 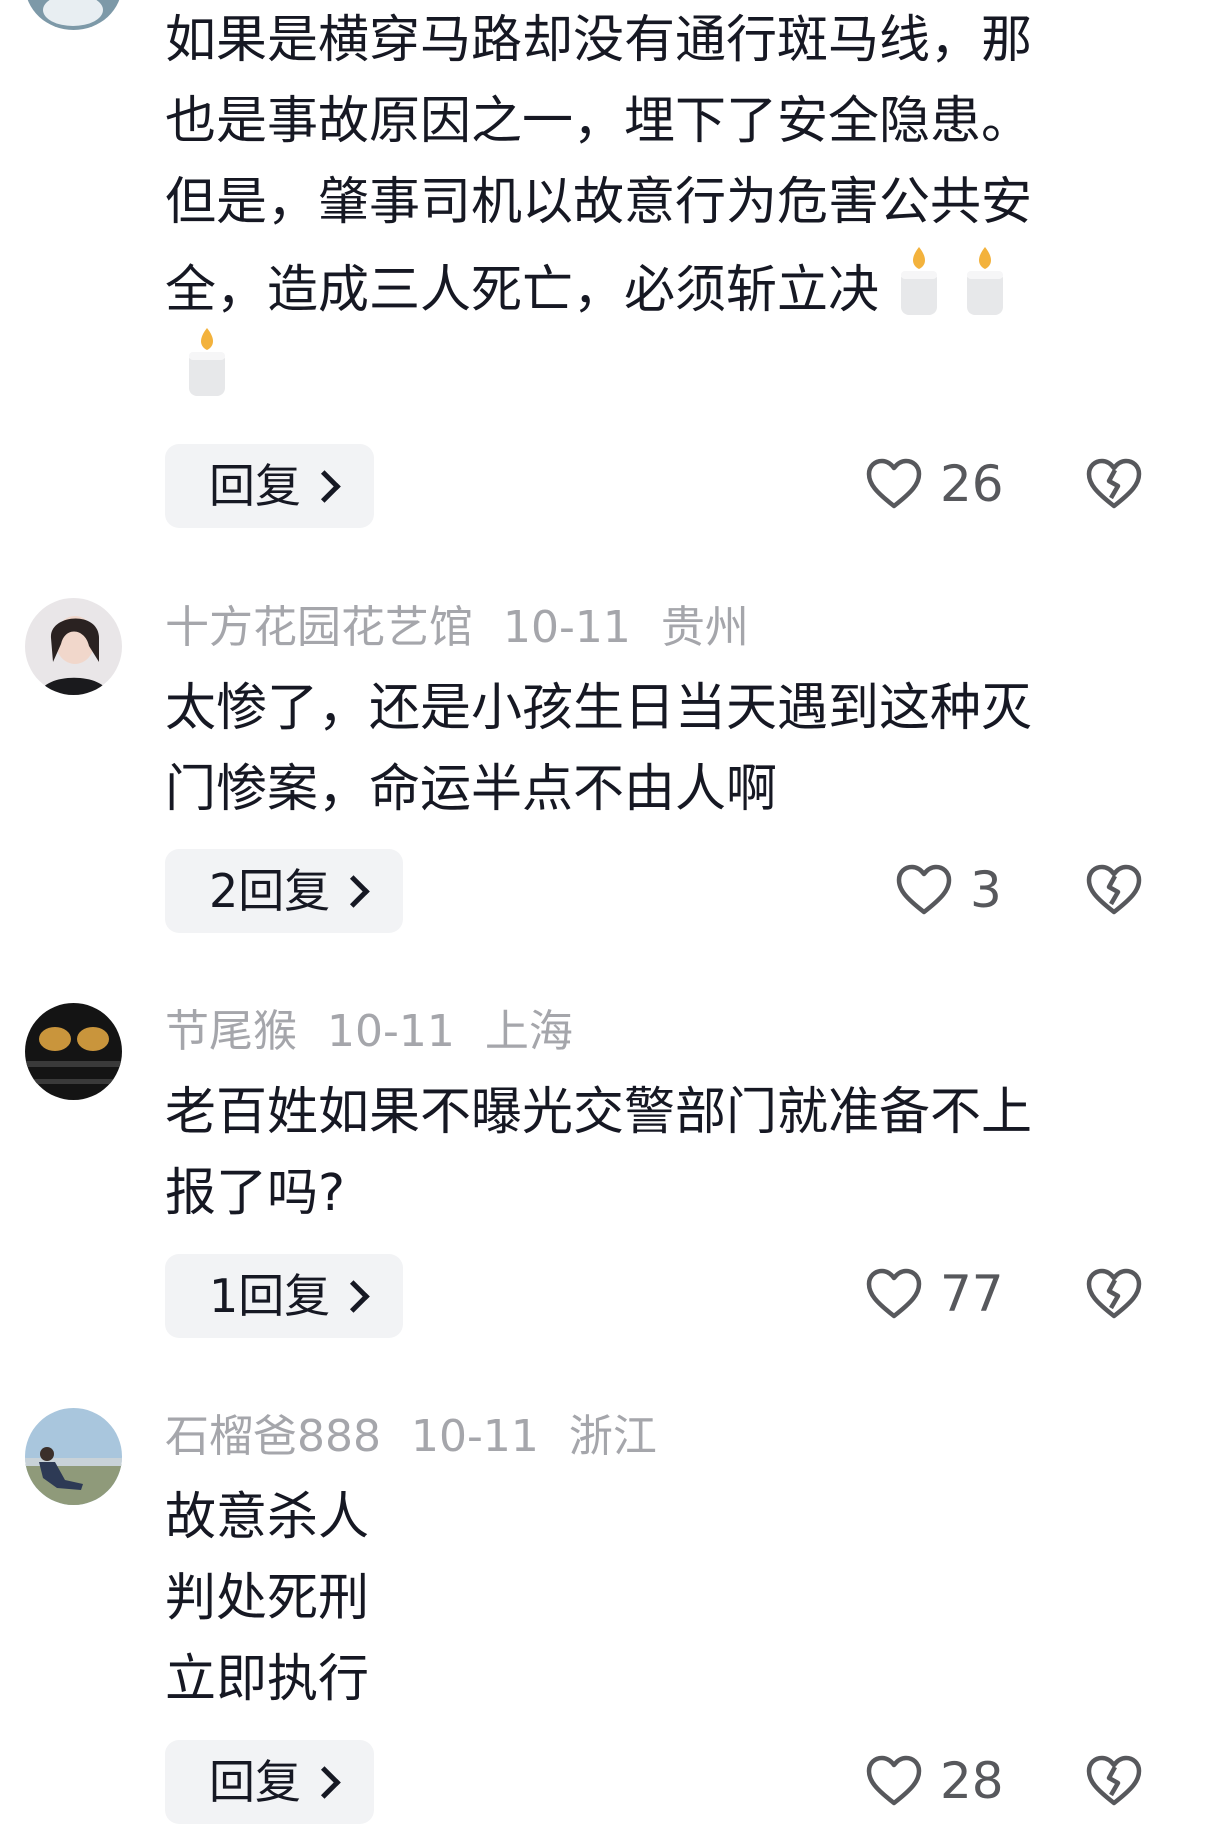 I want to click on comment-location: 贵州, so click(x=704, y=627).